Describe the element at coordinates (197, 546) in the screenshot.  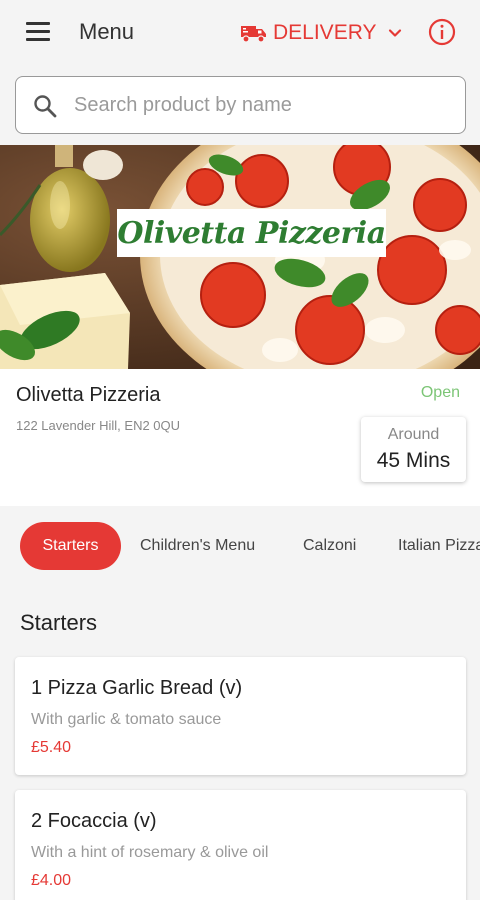
I see `tab-childrens-menu: Children's Menu` at that location.